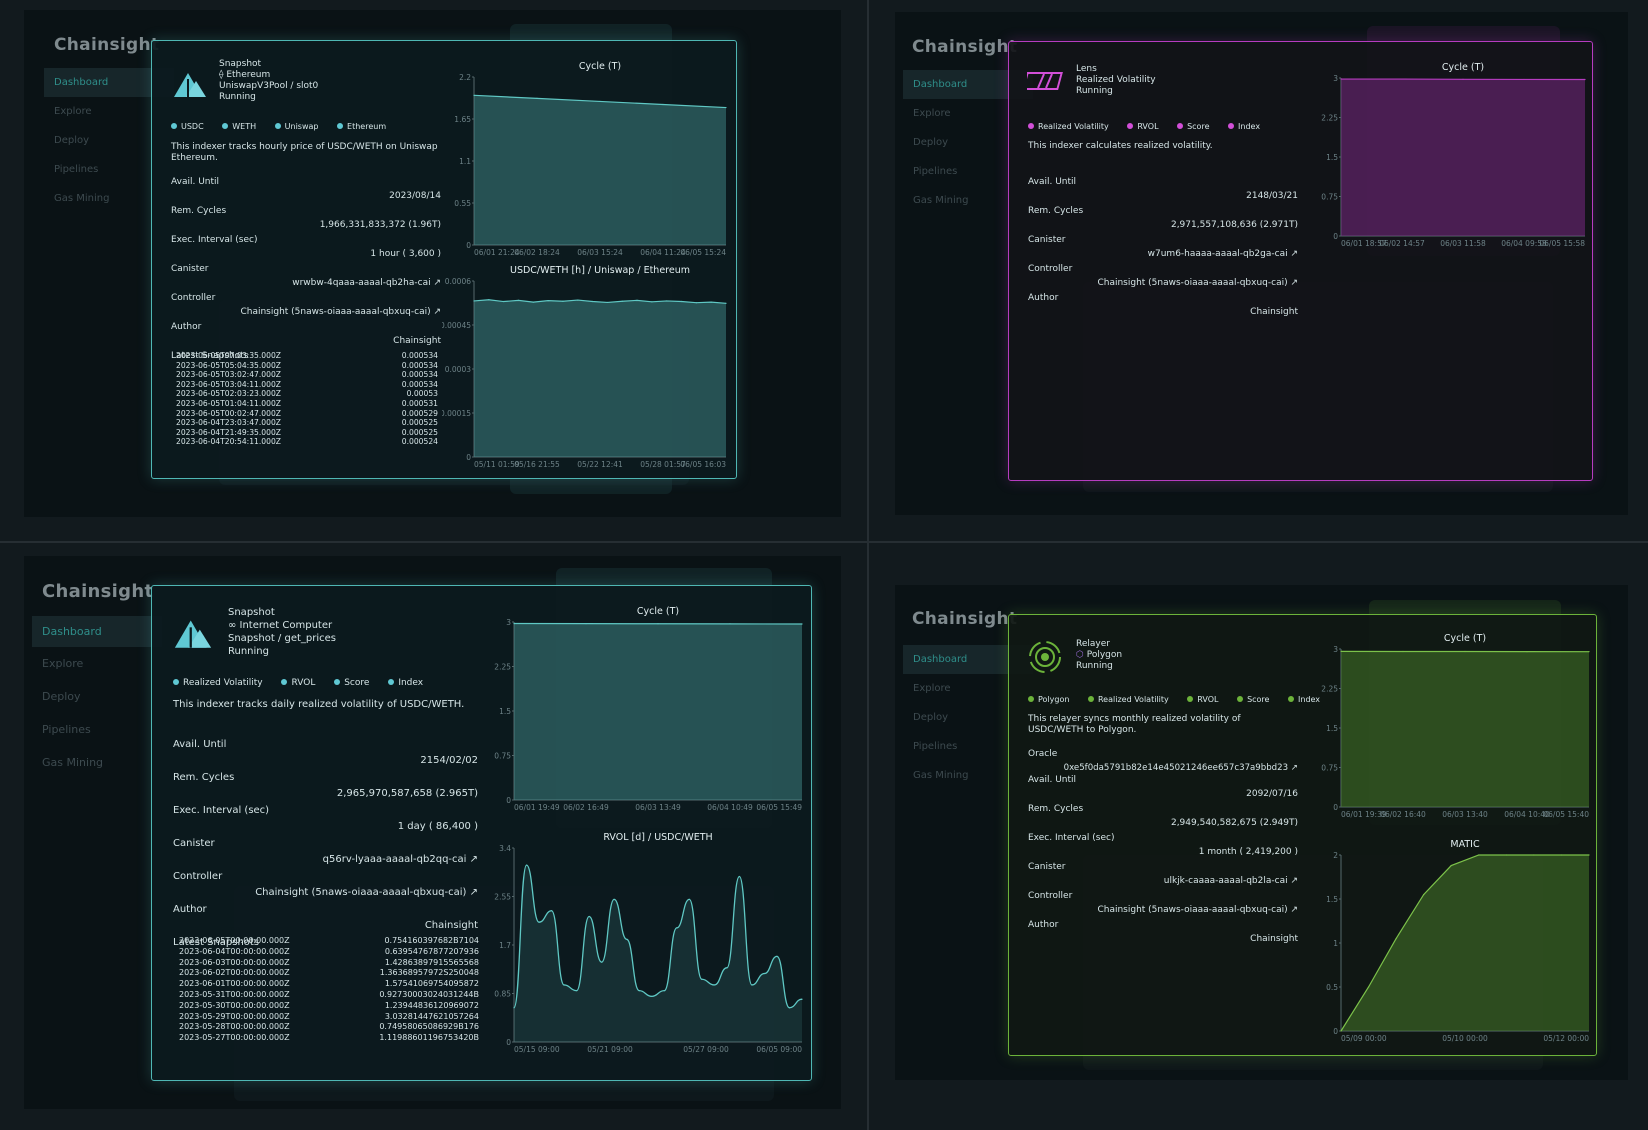 Image resolution: width=1648 pixels, height=1130 pixels. Describe the element at coordinates (1403, 814) in the screenshot. I see `x-tick-label: 06/02 16:40` at that location.